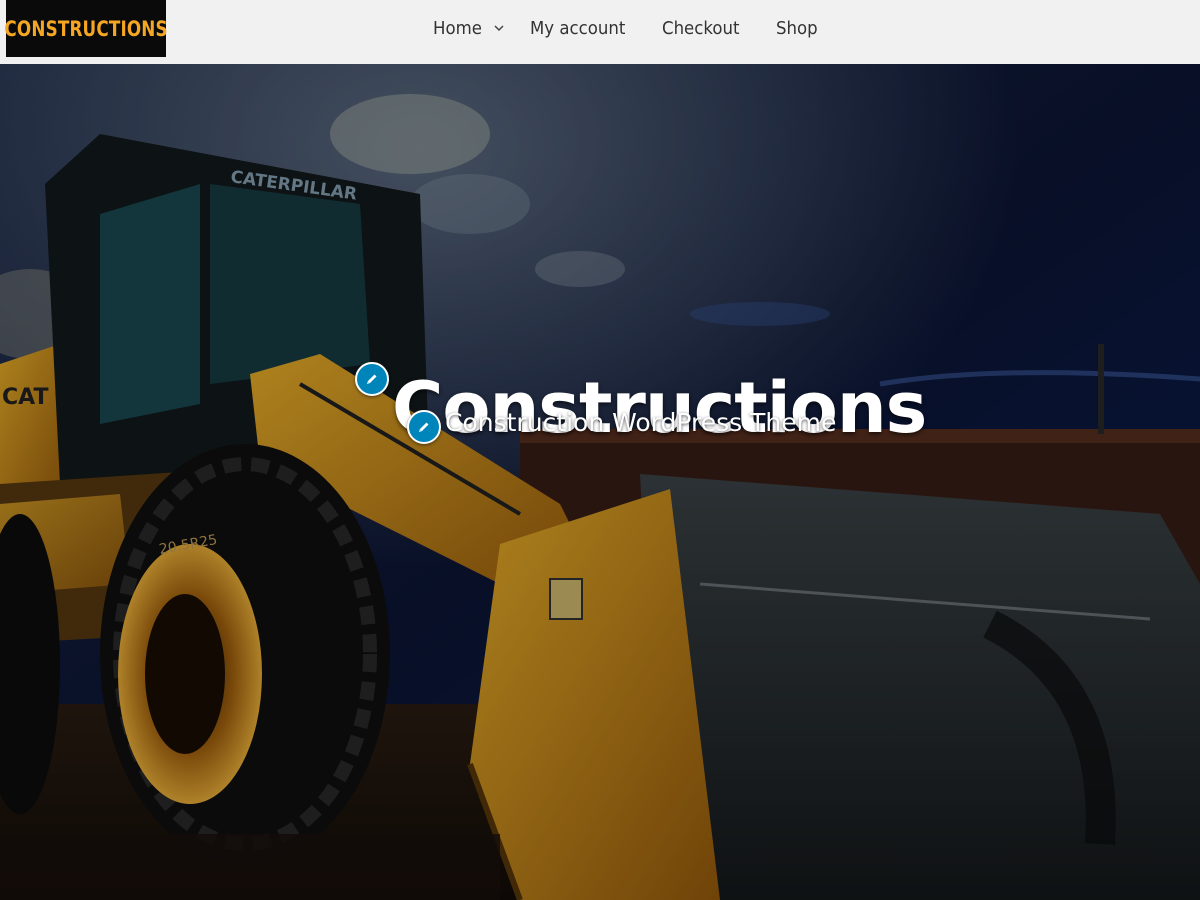 This screenshot has width=1200, height=900. What do you see at coordinates (701, 28) in the screenshot?
I see `nav-item-label: Checkout` at bounding box center [701, 28].